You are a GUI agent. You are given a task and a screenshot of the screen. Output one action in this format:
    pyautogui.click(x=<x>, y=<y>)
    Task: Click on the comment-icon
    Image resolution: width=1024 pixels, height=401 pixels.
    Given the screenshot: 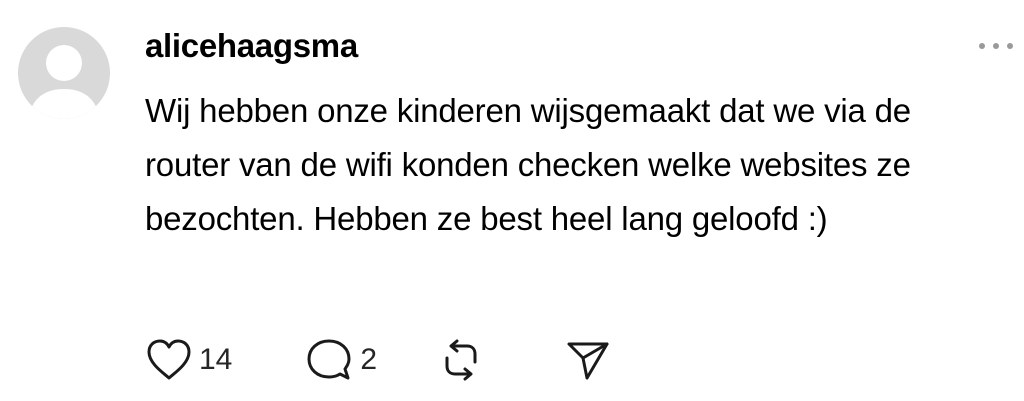 What is the action you would take?
    pyautogui.click(x=329, y=359)
    